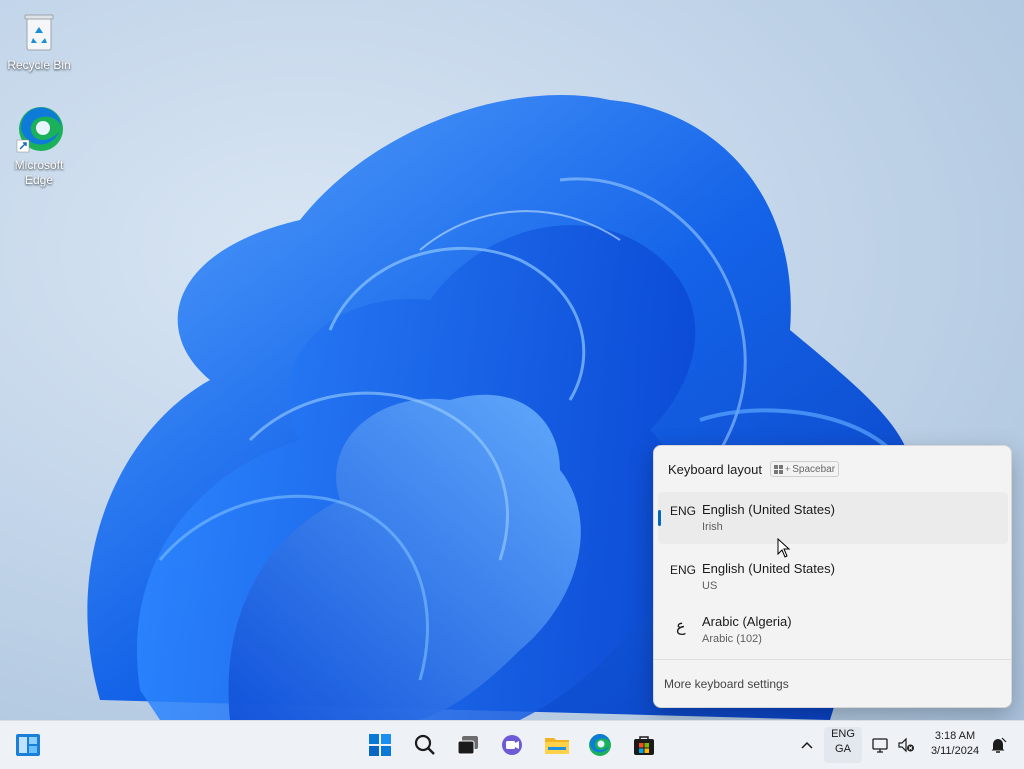 The width and height of the screenshot is (1024, 769). What do you see at coordinates (778, 469) in the screenshot?
I see `windows-key-icon` at bounding box center [778, 469].